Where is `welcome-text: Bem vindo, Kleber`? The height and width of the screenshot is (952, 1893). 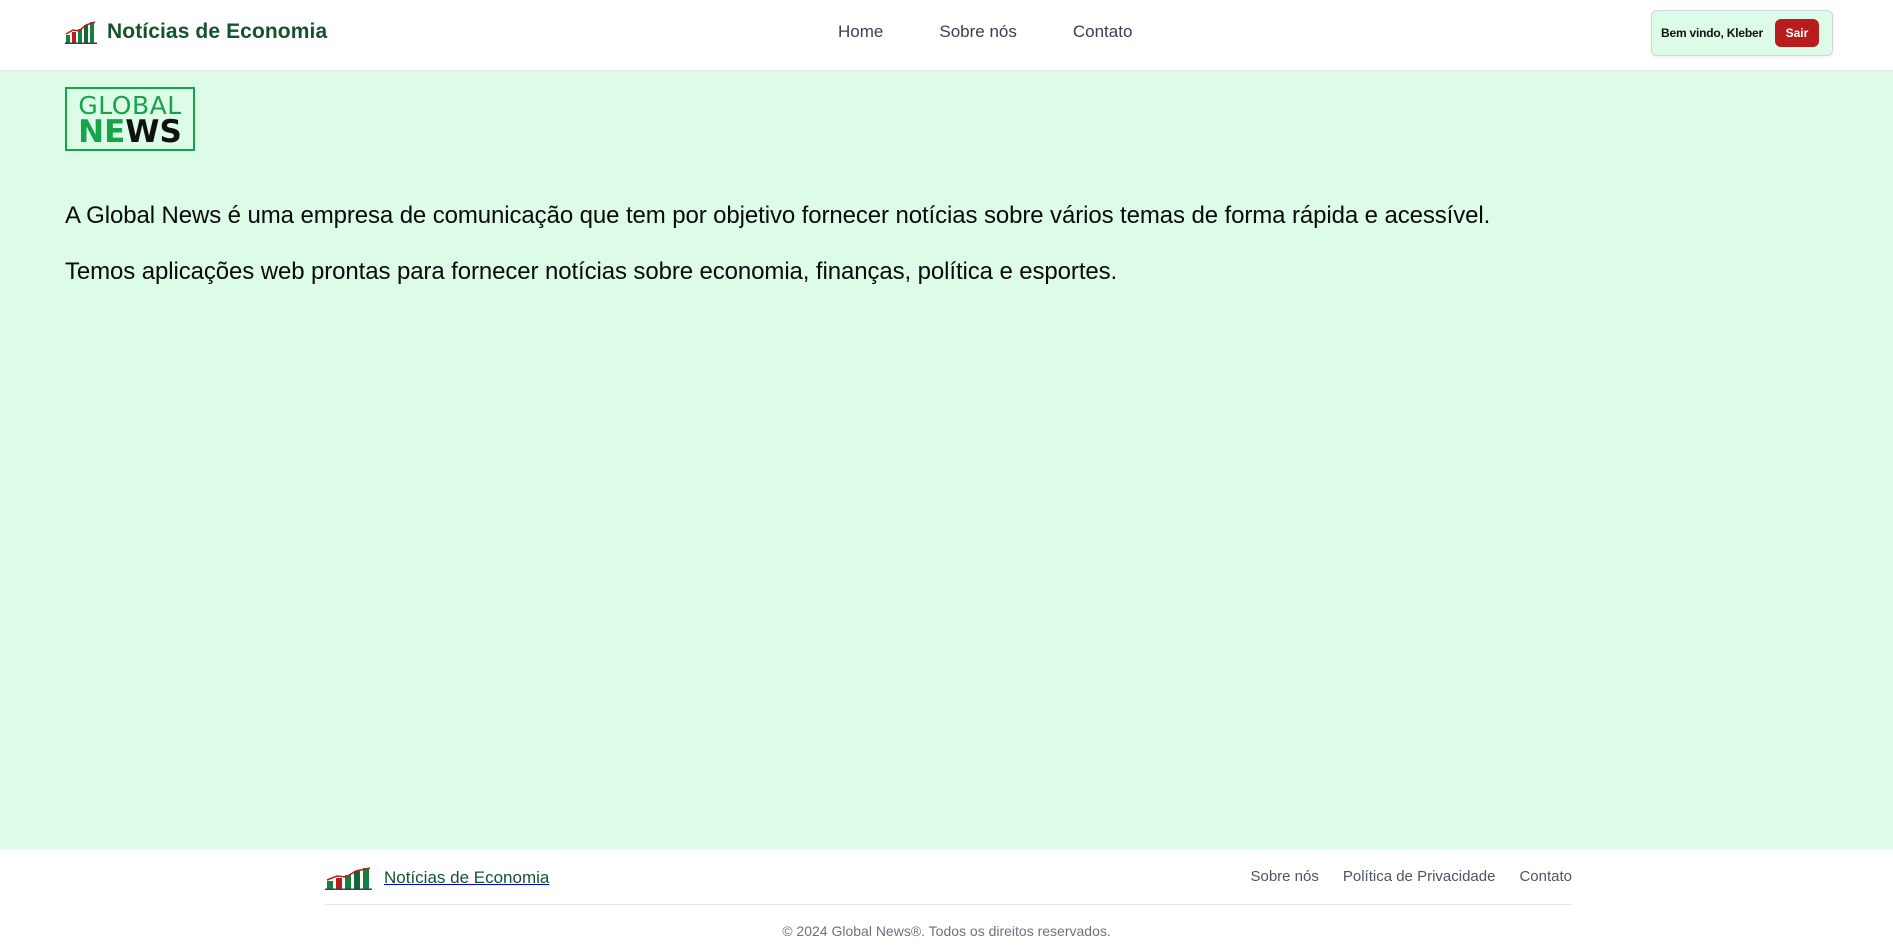 welcome-text: Bem vindo, Kleber is located at coordinates (1712, 33).